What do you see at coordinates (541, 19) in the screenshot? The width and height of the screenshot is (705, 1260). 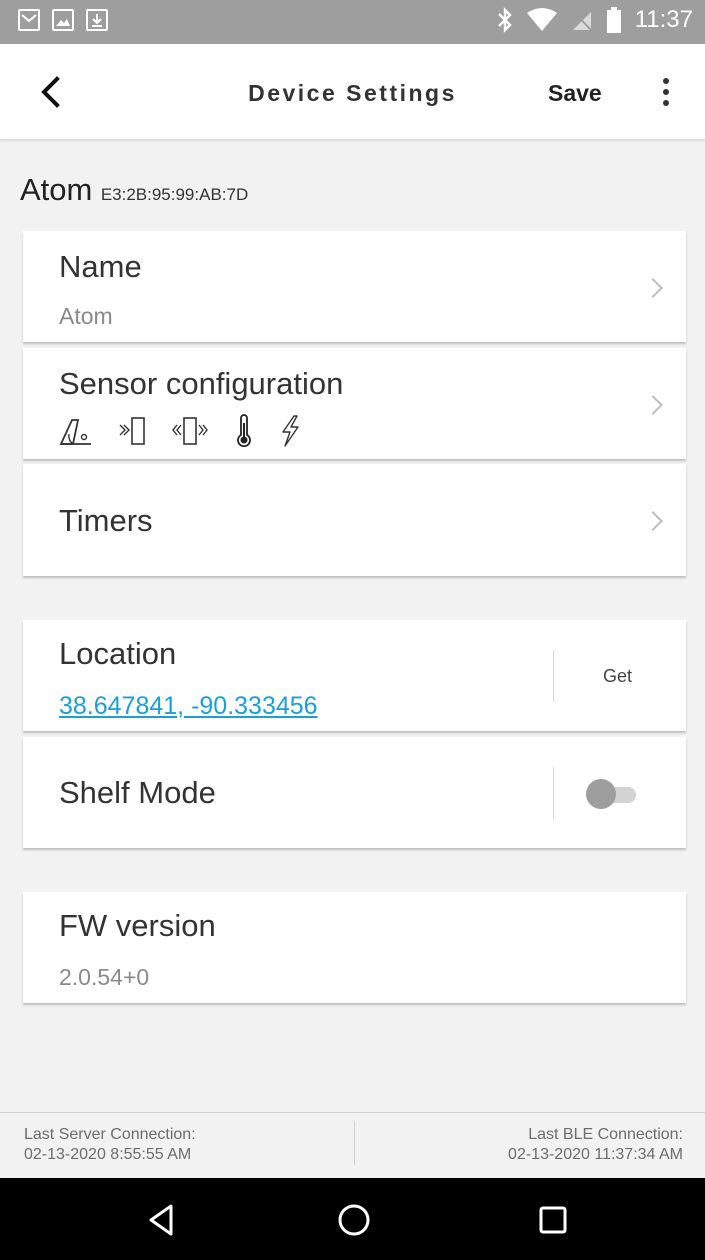 I see `wifi-icon` at bounding box center [541, 19].